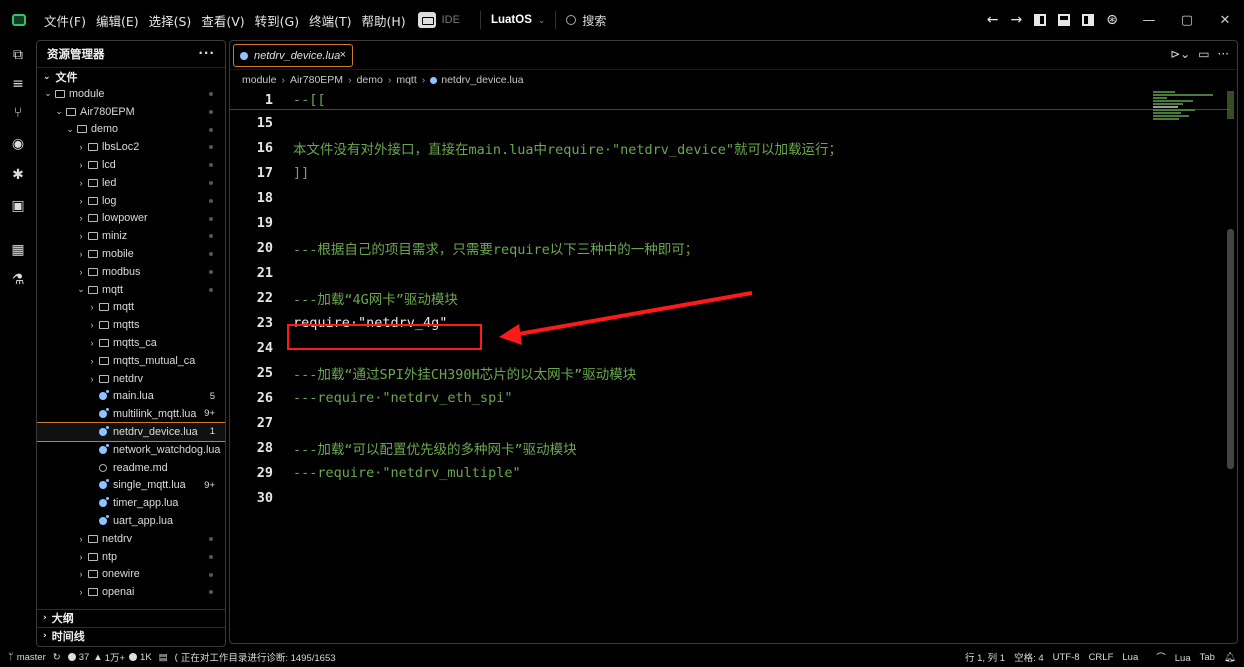 This screenshot has width=1244, height=667. I want to click on minimap, so click(1187, 109).